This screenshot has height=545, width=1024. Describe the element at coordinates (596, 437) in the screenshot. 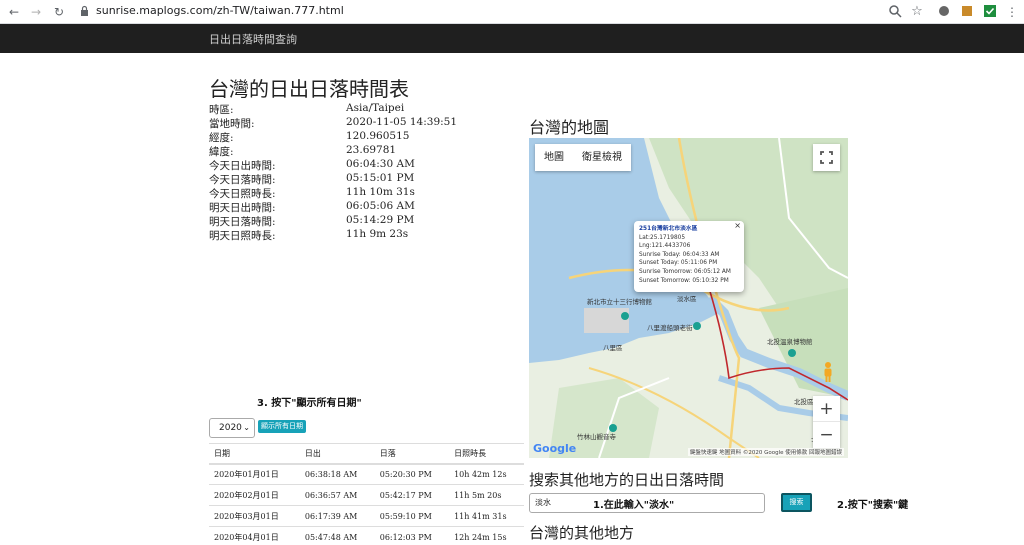

I see `map-label: 竹林山觀音寺` at that location.